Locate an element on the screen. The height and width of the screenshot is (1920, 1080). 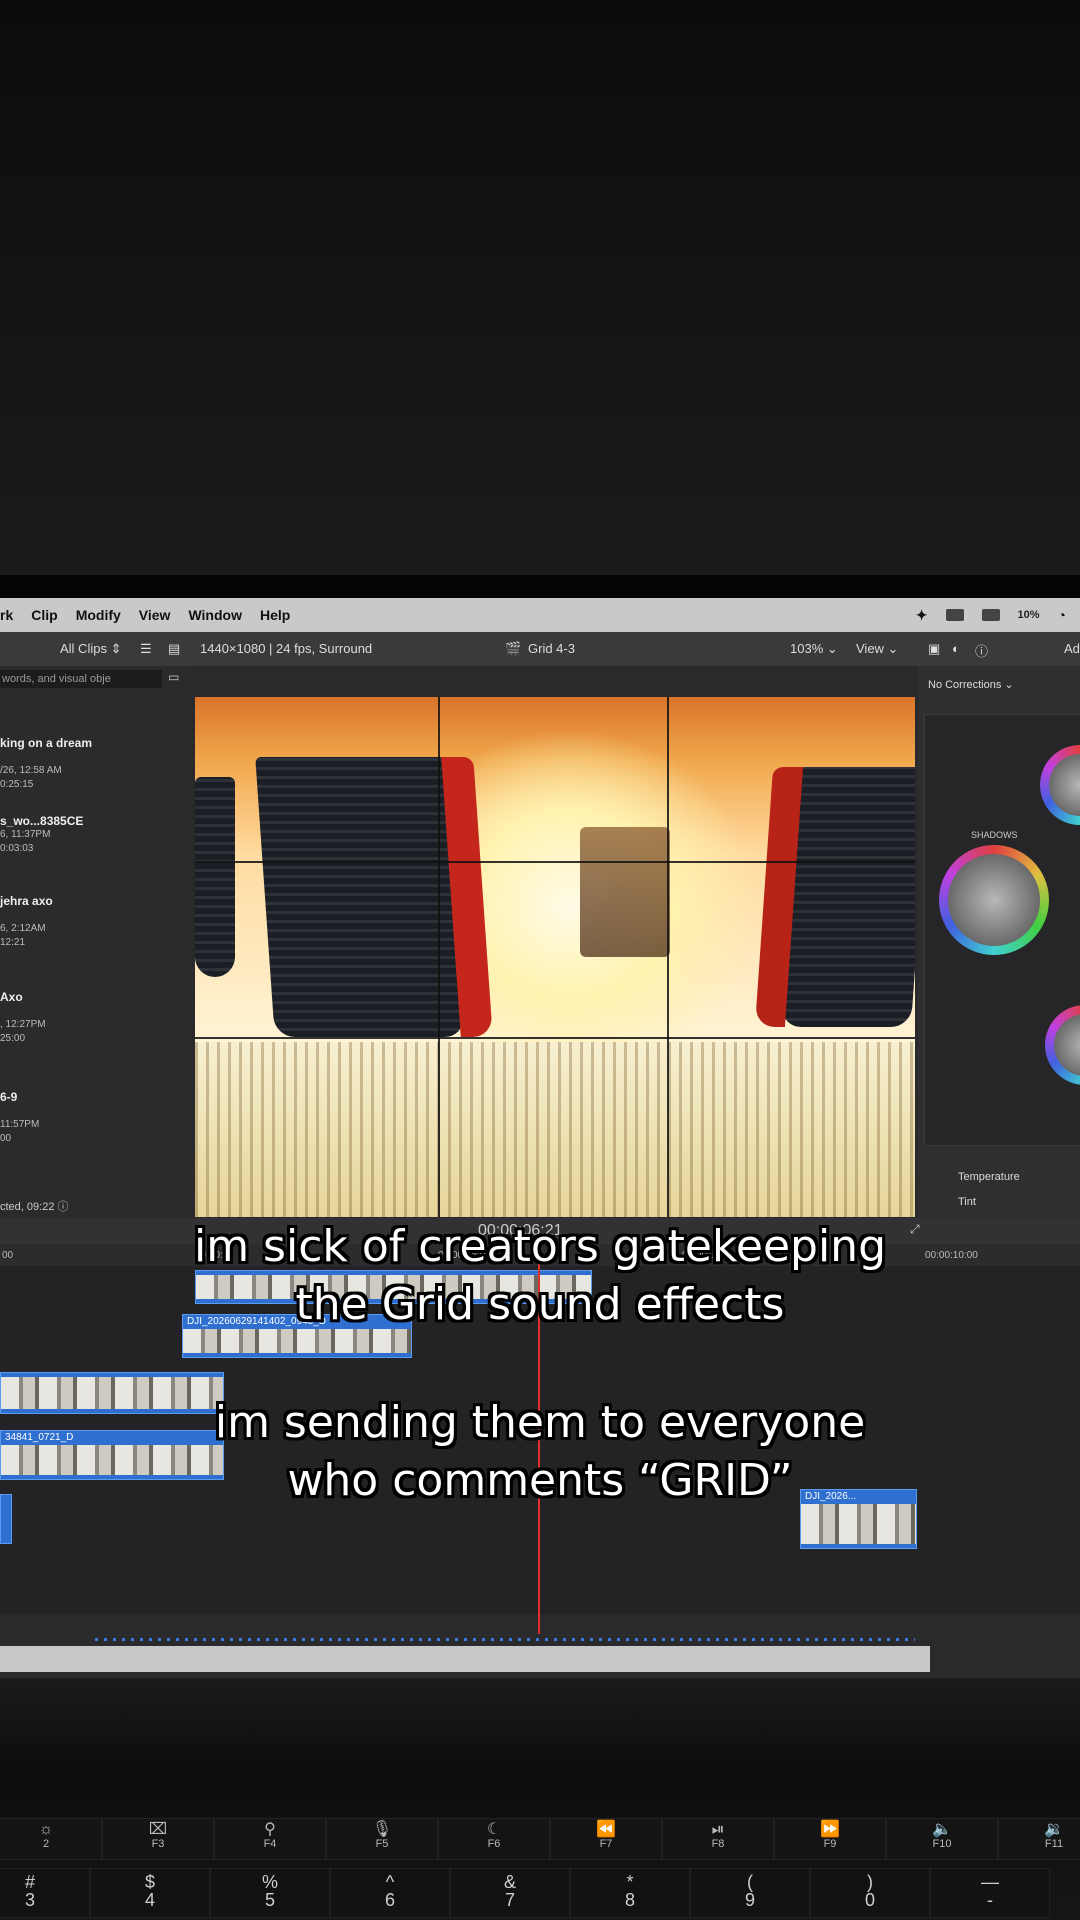
list-item: jehra axo 6, 2:12AM 12:21 is located at coordinates (26, 922).